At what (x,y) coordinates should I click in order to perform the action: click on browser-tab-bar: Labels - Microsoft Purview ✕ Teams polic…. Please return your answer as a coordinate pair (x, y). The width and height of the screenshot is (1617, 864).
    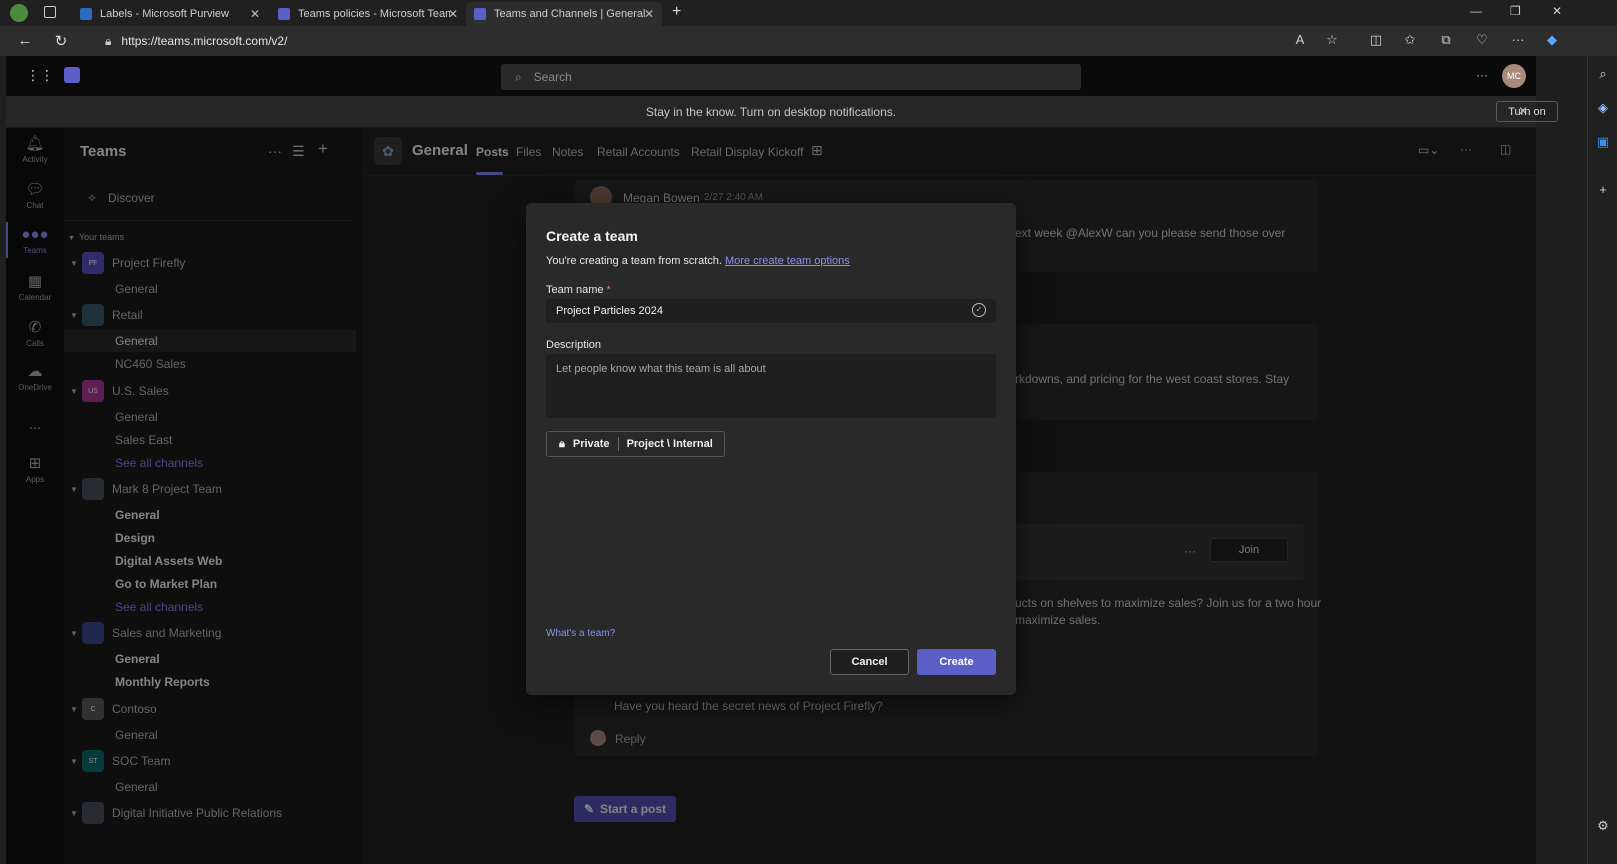
    Looking at the image, I should click on (808, 13).